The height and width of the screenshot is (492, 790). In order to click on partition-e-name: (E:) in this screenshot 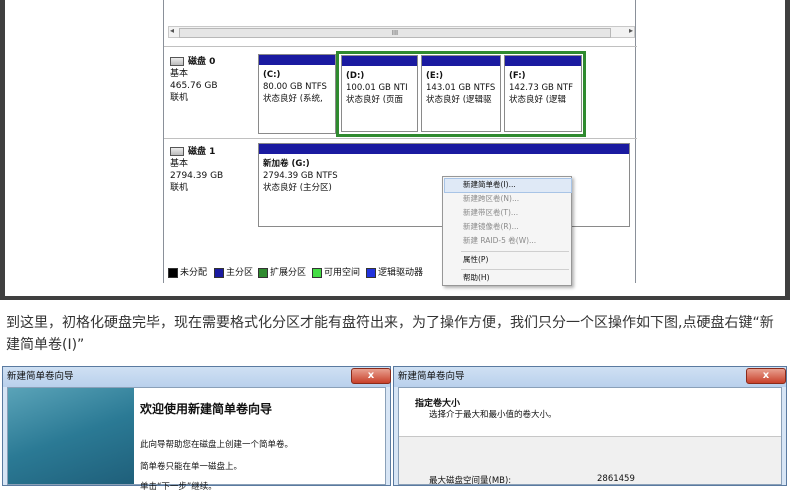, I will do `click(434, 76)`.